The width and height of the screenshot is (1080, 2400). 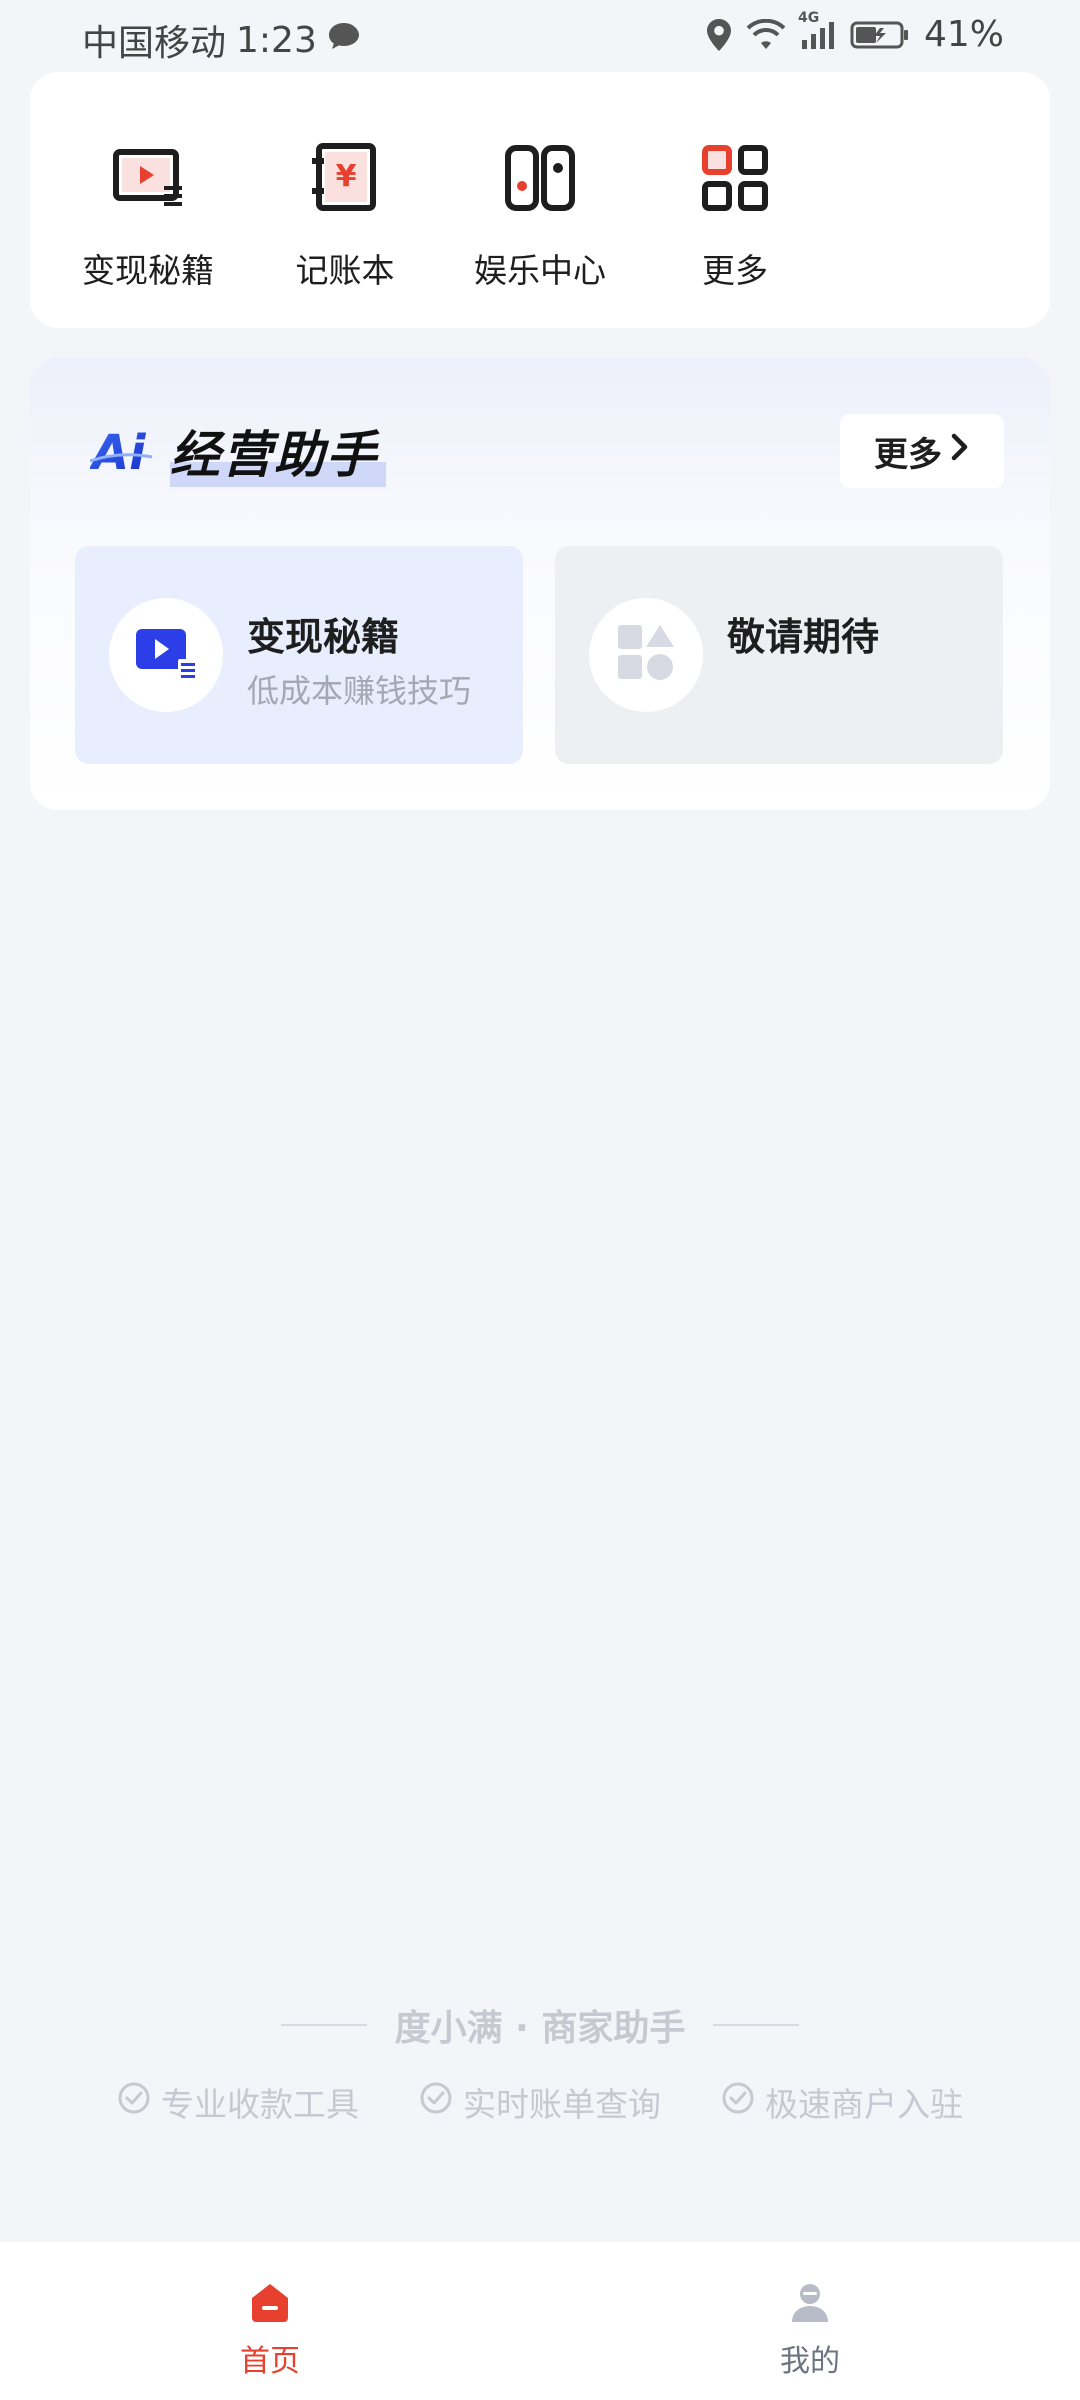 I want to click on ai-section-title: 经营助手, so click(x=278, y=451).